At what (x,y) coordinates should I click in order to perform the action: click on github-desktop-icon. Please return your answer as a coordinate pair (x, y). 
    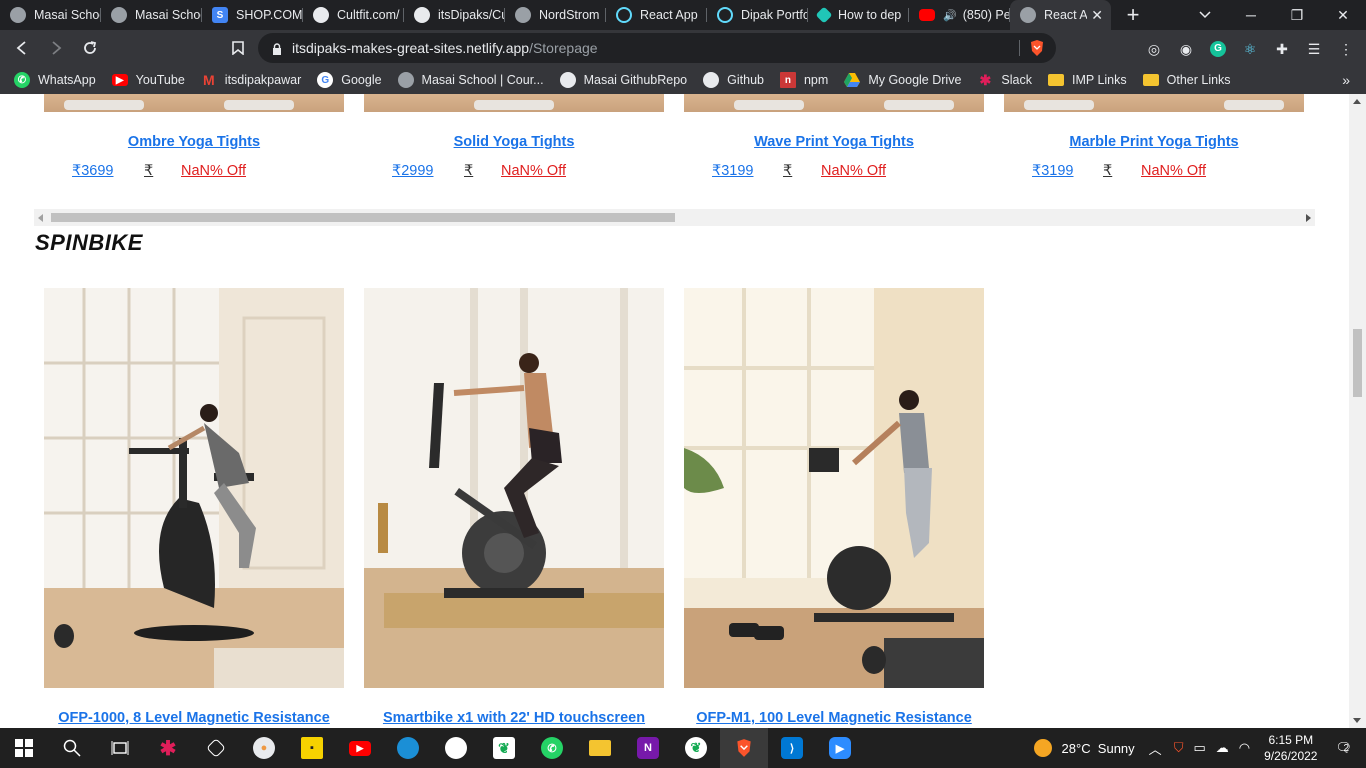
    Looking at the image, I should click on (456, 748).